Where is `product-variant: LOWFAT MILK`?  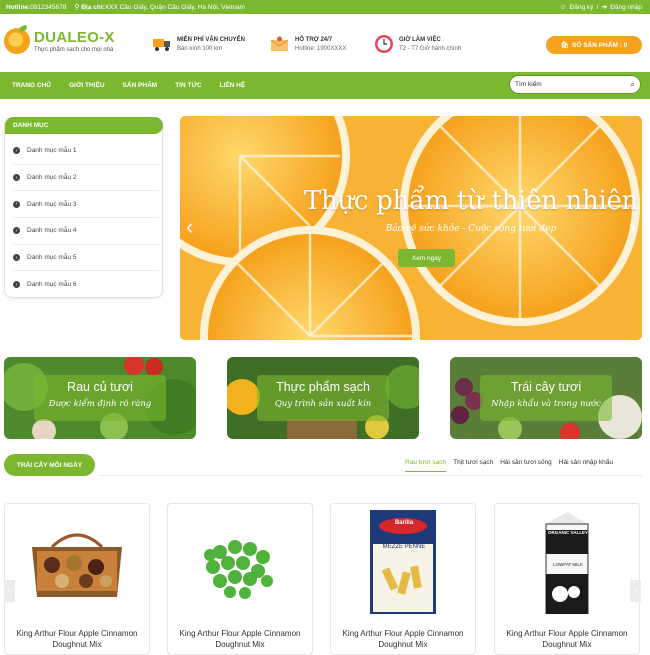
product-variant: LOWFAT MILK is located at coordinates (568, 564).